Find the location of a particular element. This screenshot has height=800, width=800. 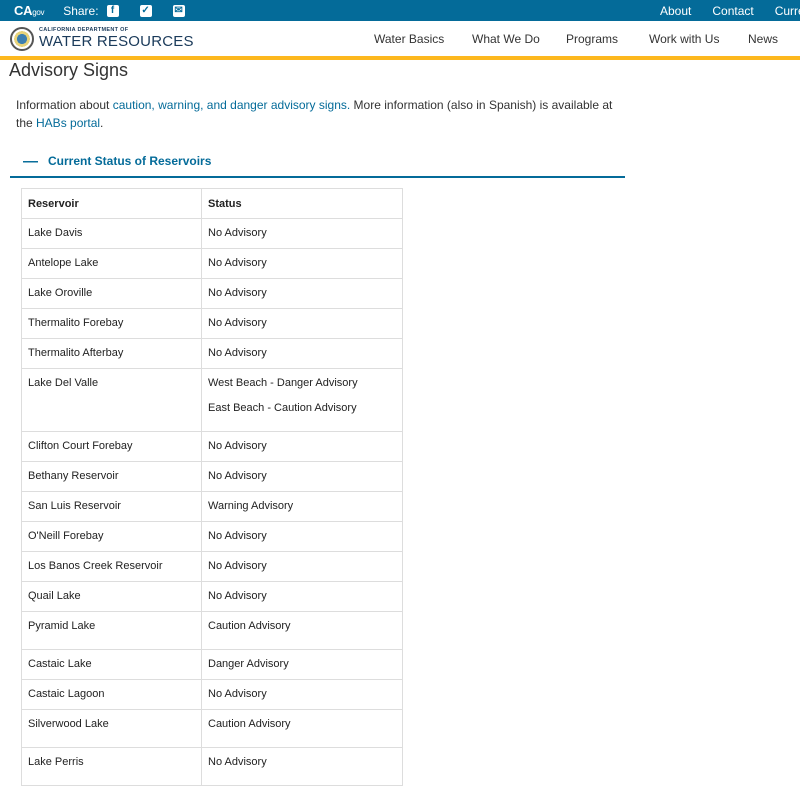

reservoir-cell: Antelope Lake is located at coordinates (111, 263).